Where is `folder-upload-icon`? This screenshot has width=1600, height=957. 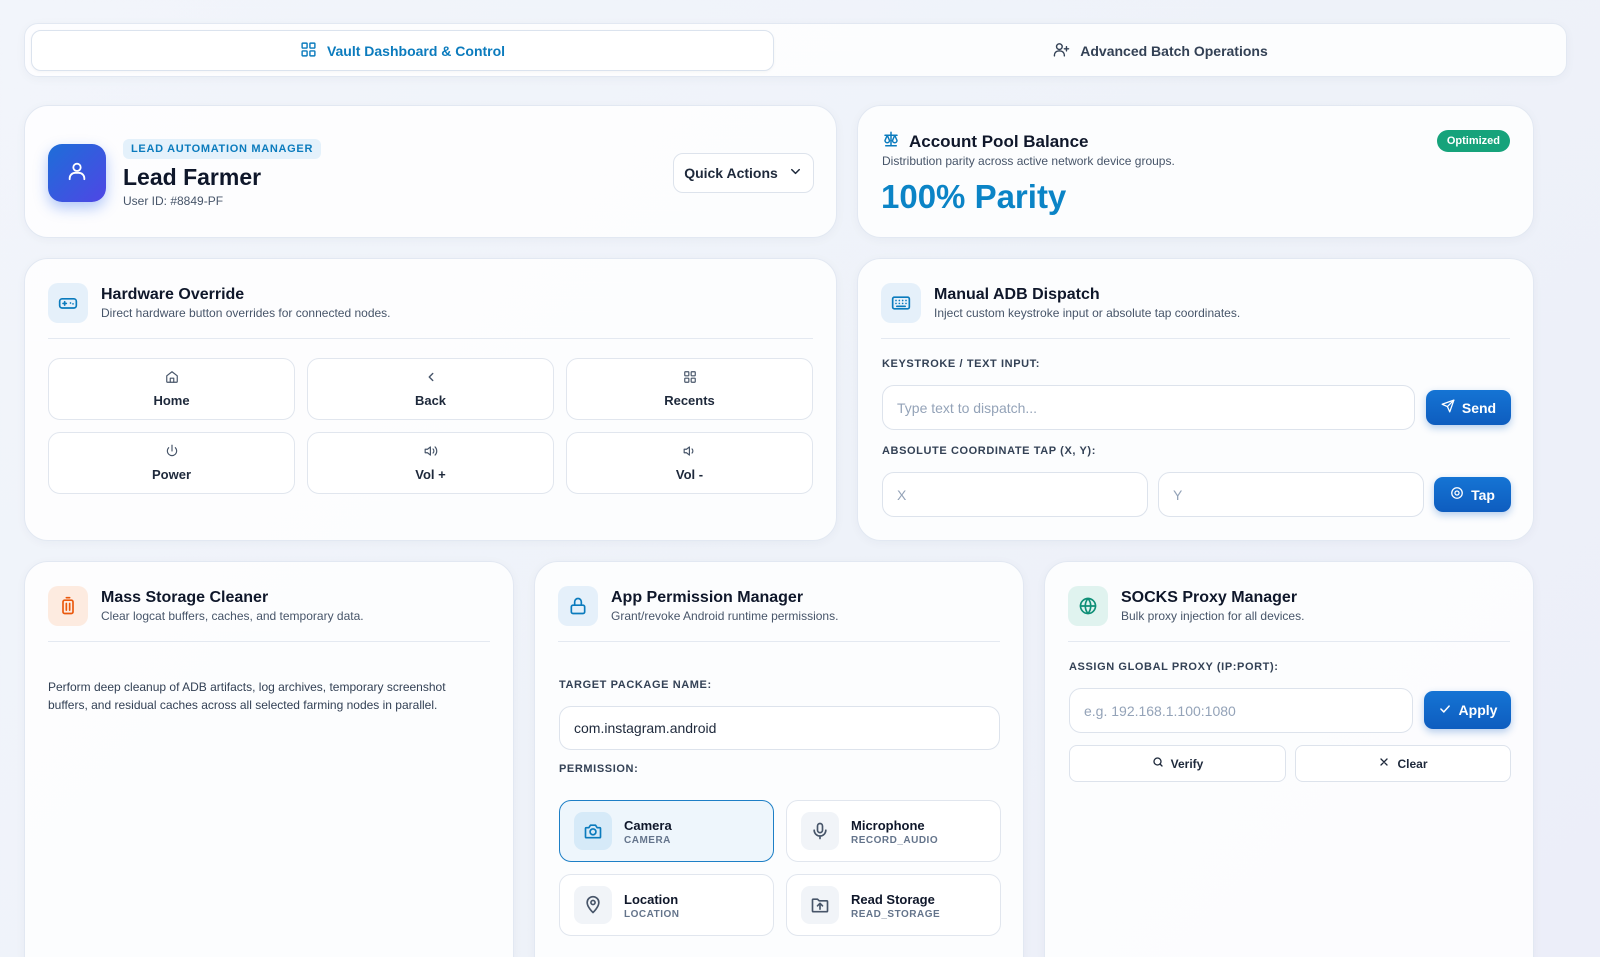
folder-upload-icon is located at coordinates (820, 905).